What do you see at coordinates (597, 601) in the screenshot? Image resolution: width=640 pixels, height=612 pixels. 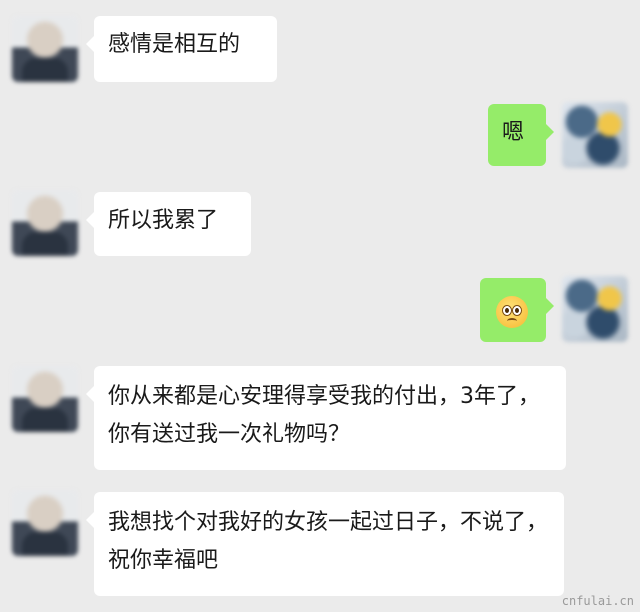 I see `watermark: cnfulai.cn` at bounding box center [597, 601].